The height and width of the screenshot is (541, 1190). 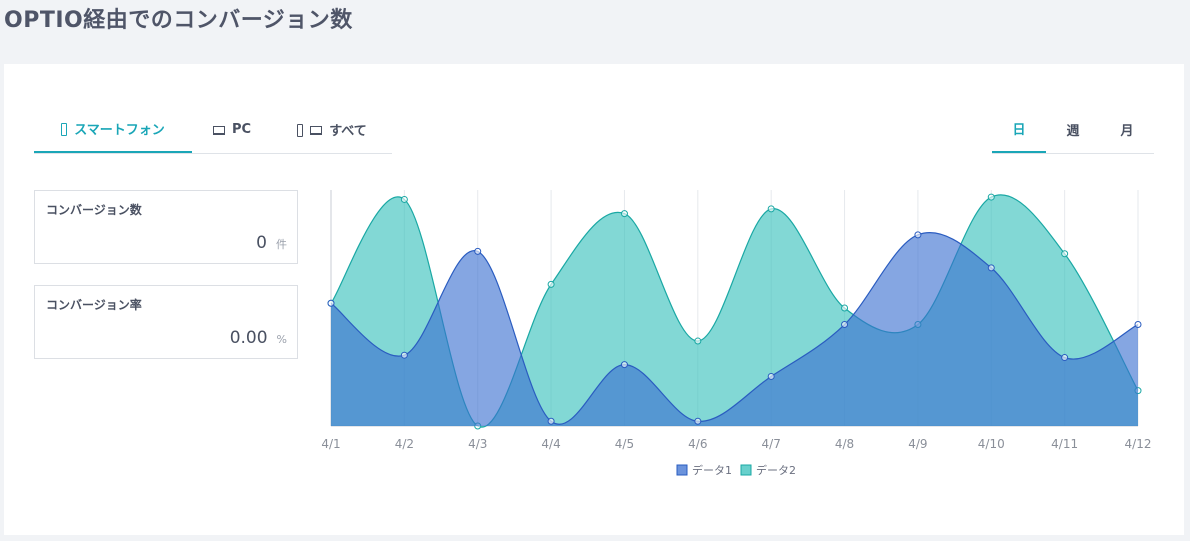 I want to click on x-tick-label: 4/5, so click(x=624, y=444).